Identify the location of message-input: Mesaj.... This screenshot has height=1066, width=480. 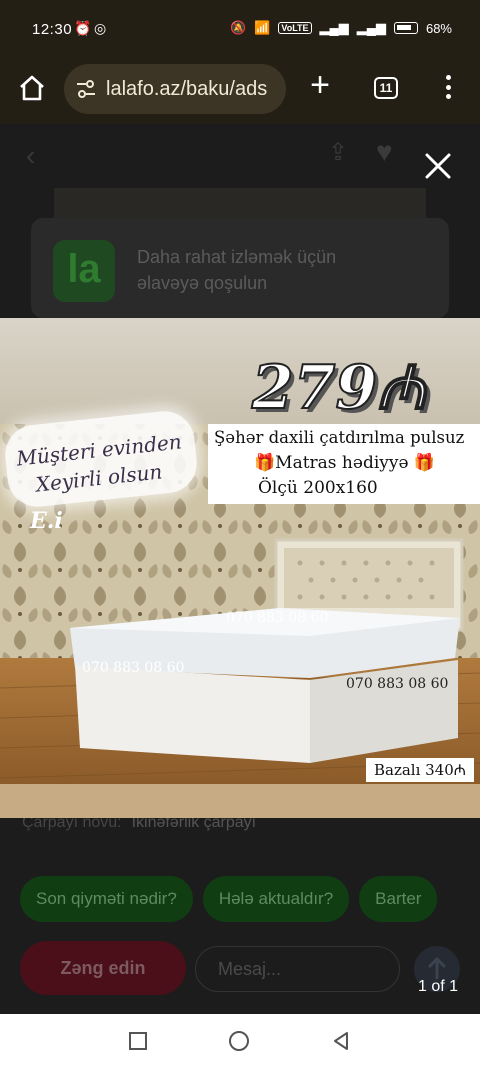
(297, 969).